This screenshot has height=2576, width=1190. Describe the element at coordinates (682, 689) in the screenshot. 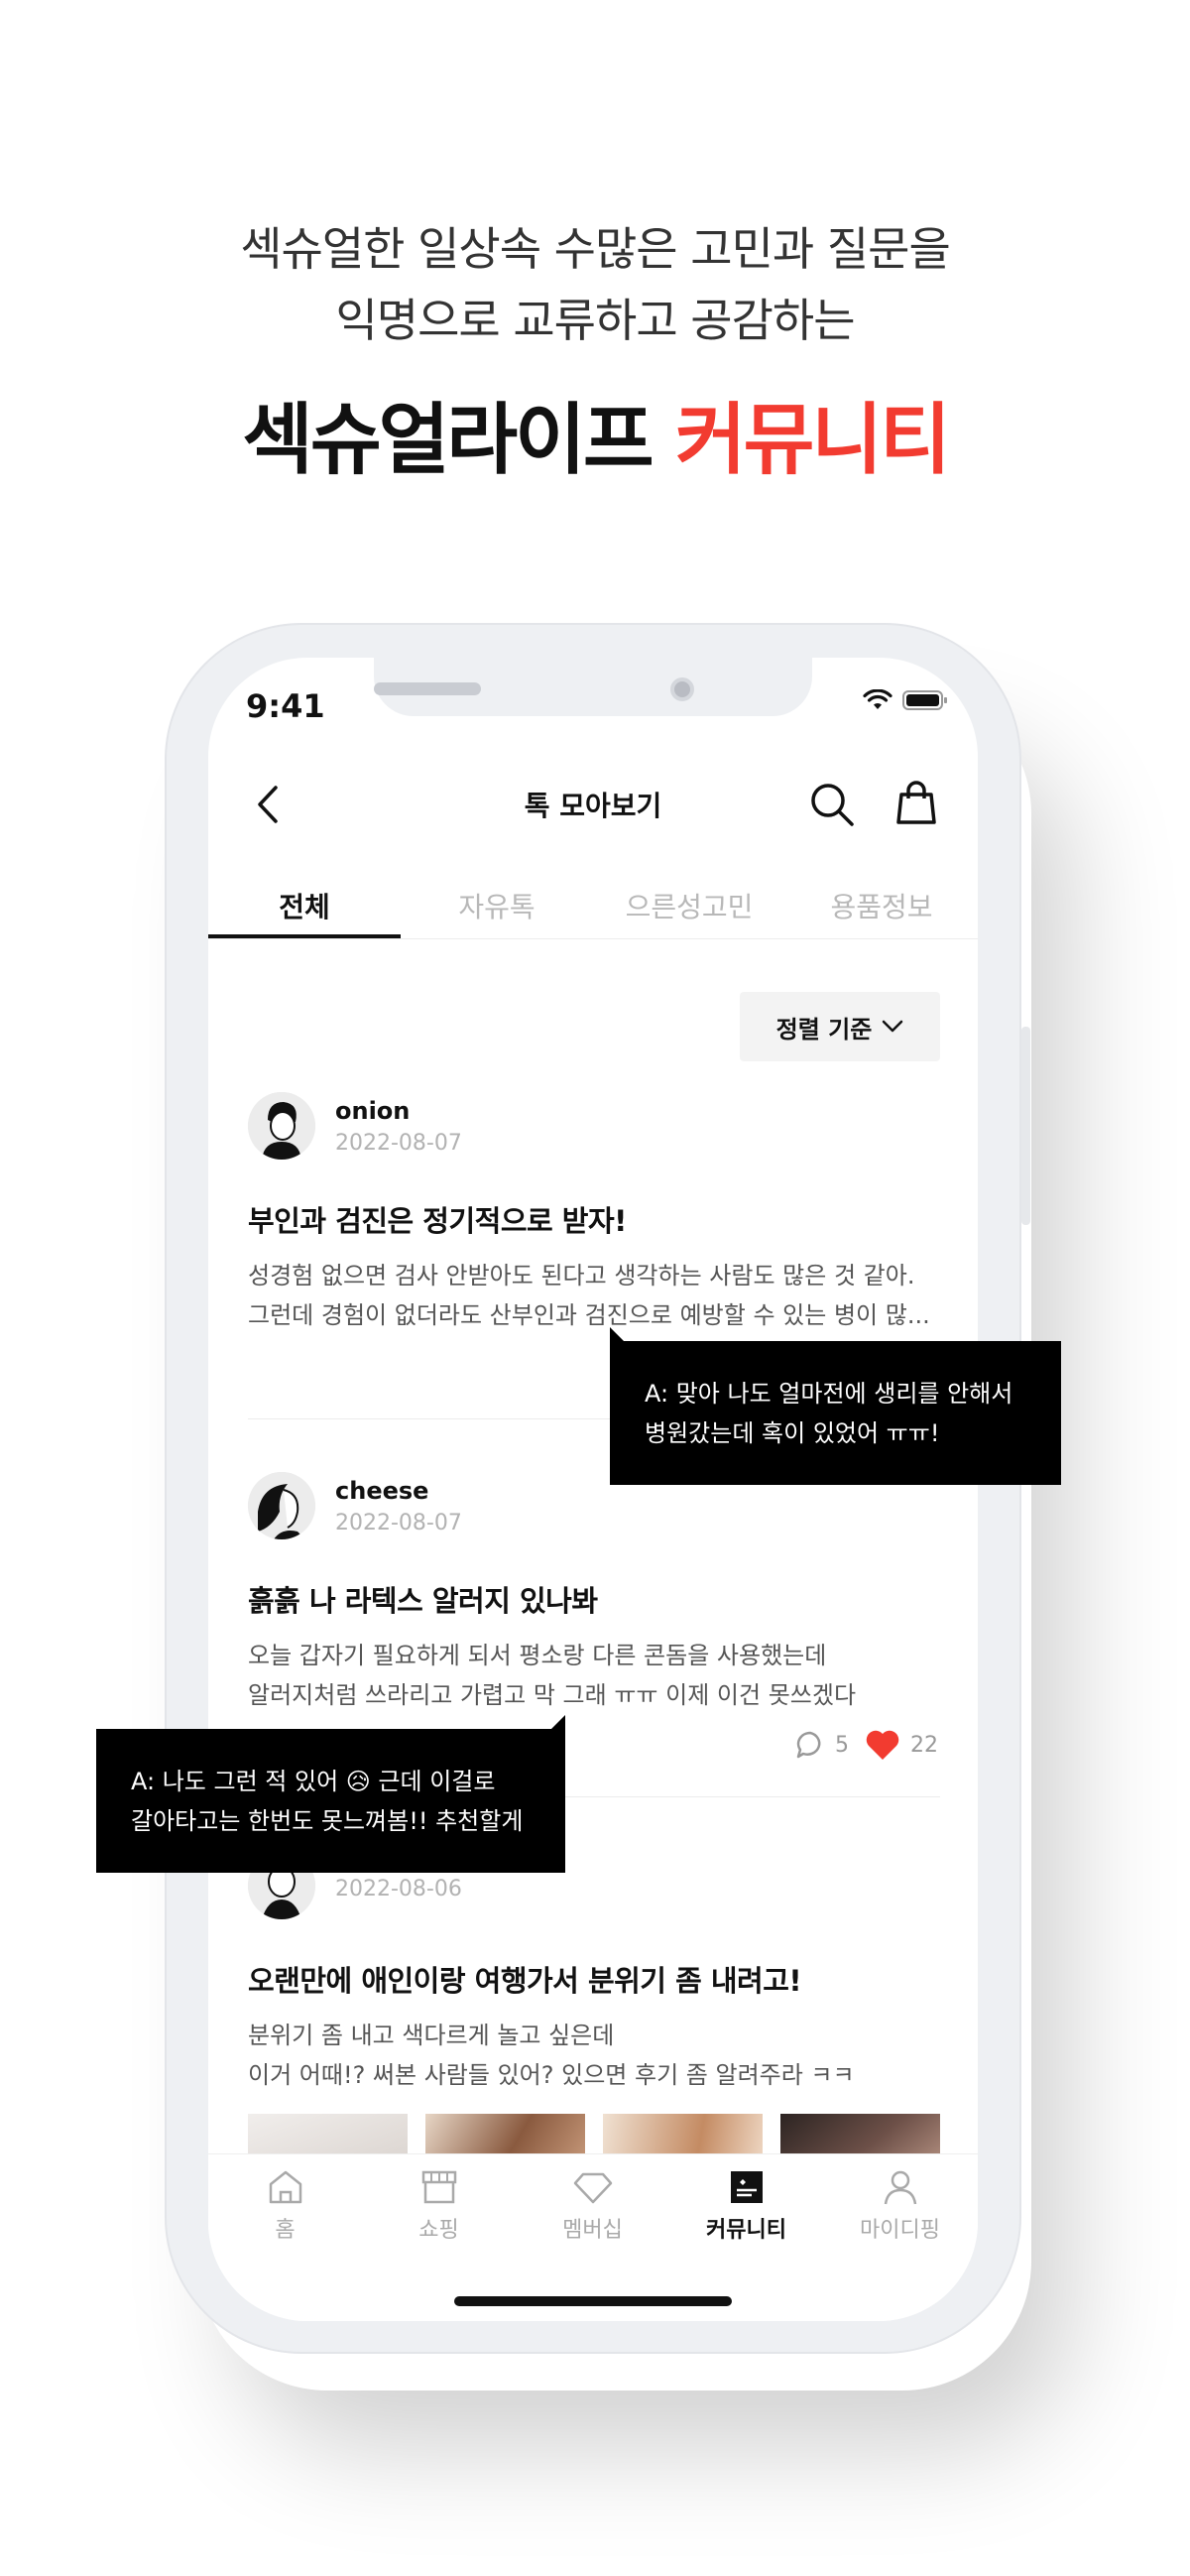

I see `front-camera` at that location.